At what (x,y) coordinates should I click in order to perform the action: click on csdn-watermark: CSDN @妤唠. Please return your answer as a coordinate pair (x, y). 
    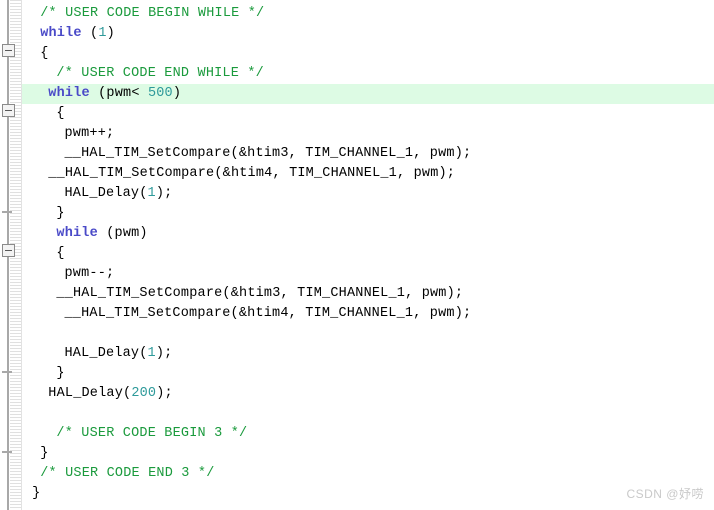
    Looking at the image, I should click on (665, 494).